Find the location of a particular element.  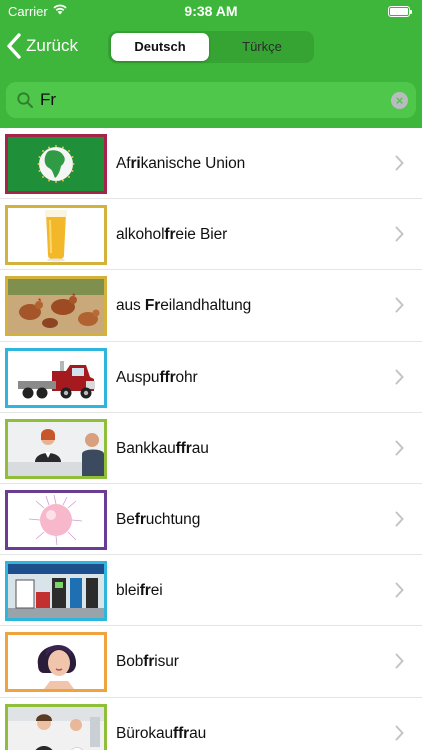

clock: 9:38 AM is located at coordinates (211, 11).